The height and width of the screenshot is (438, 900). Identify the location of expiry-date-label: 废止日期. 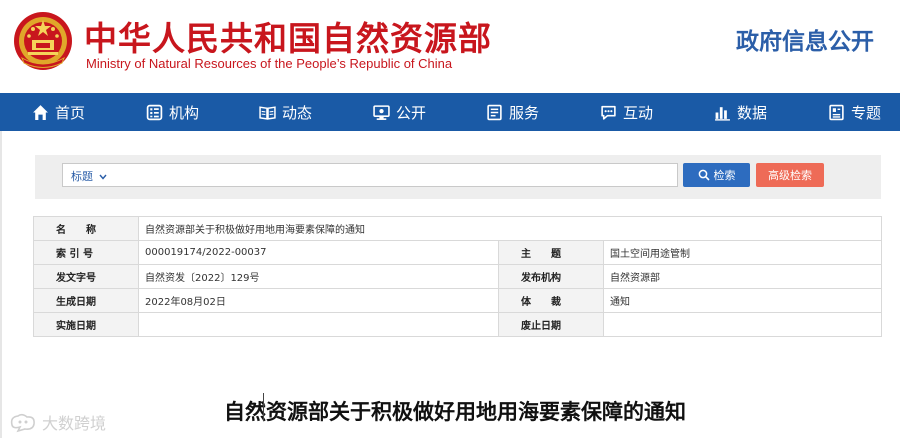
(551, 324).